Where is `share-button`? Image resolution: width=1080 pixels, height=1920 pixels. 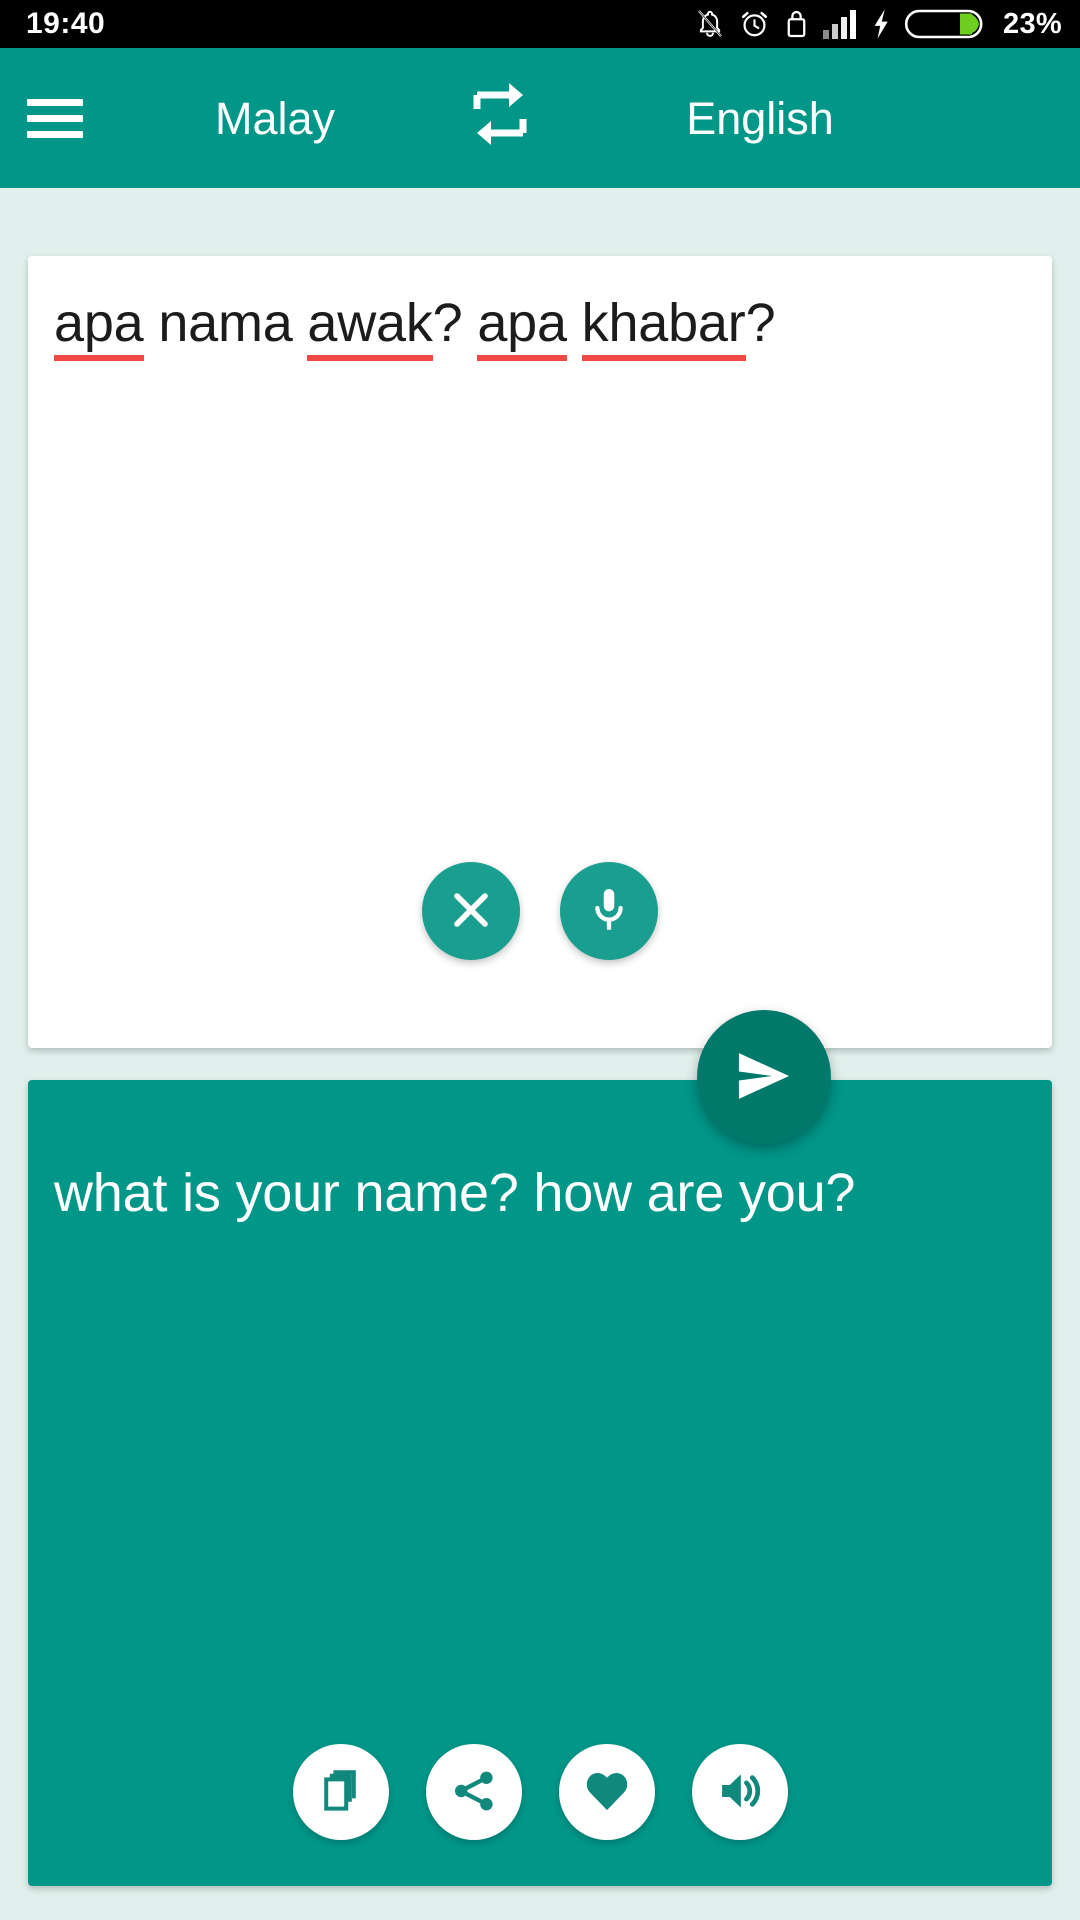
share-button is located at coordinates (473, 1792).